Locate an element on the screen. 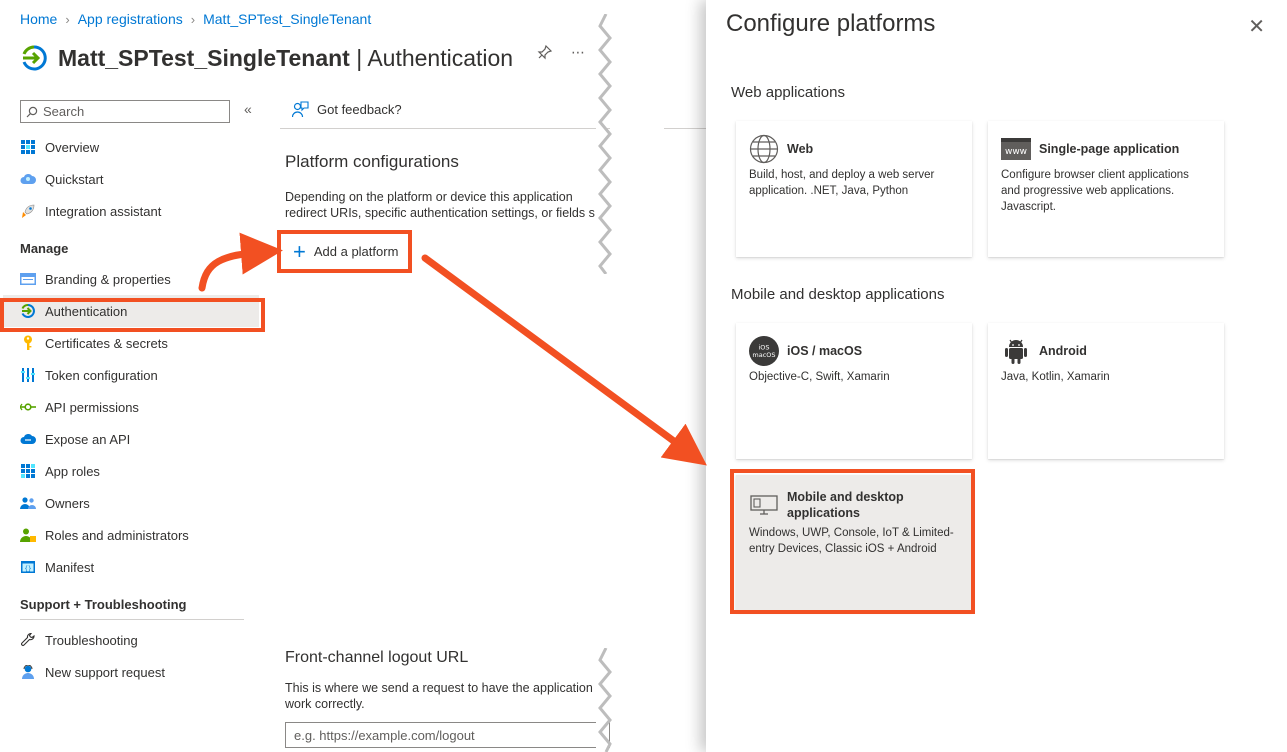 The image size is (1287, 752). breadcrumb-app-registrations: App registrations is located at coordinates (130, 19).